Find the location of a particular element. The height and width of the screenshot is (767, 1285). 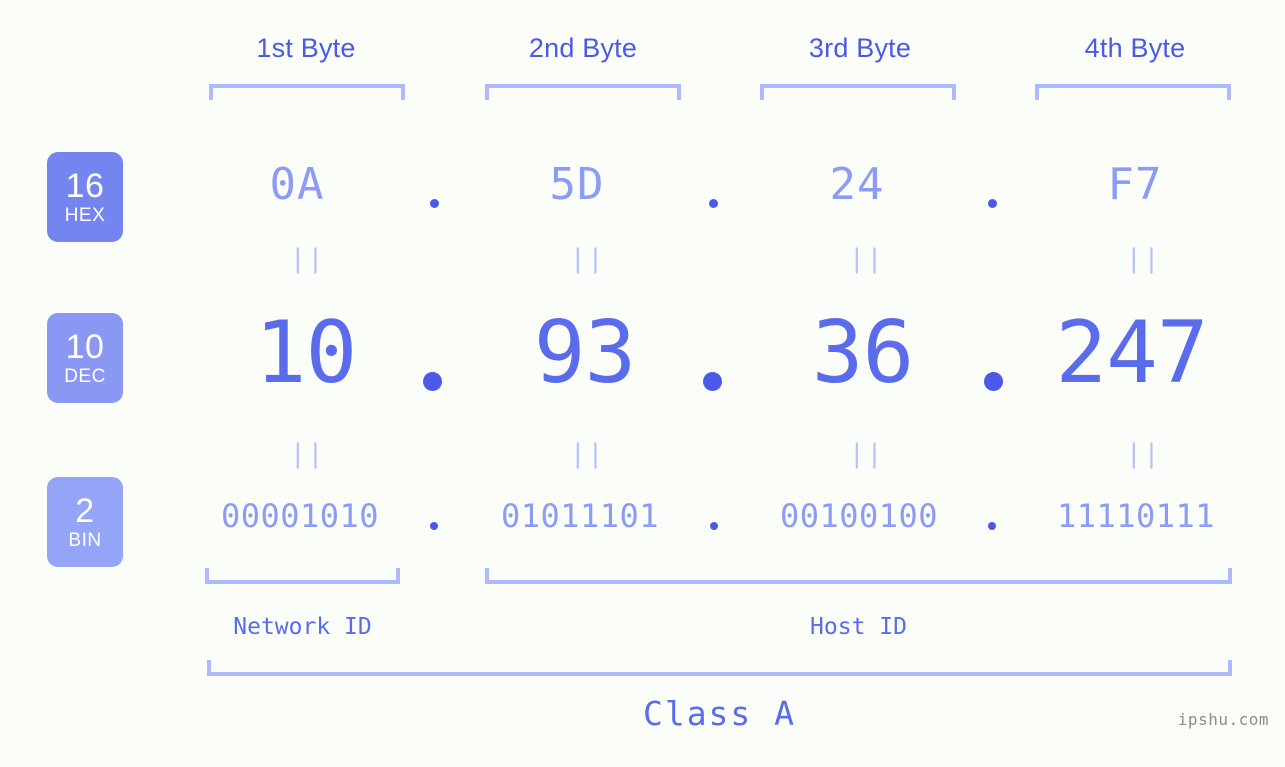

equals-mark-hex-dec-2: || is located at coordinates (588, 259).